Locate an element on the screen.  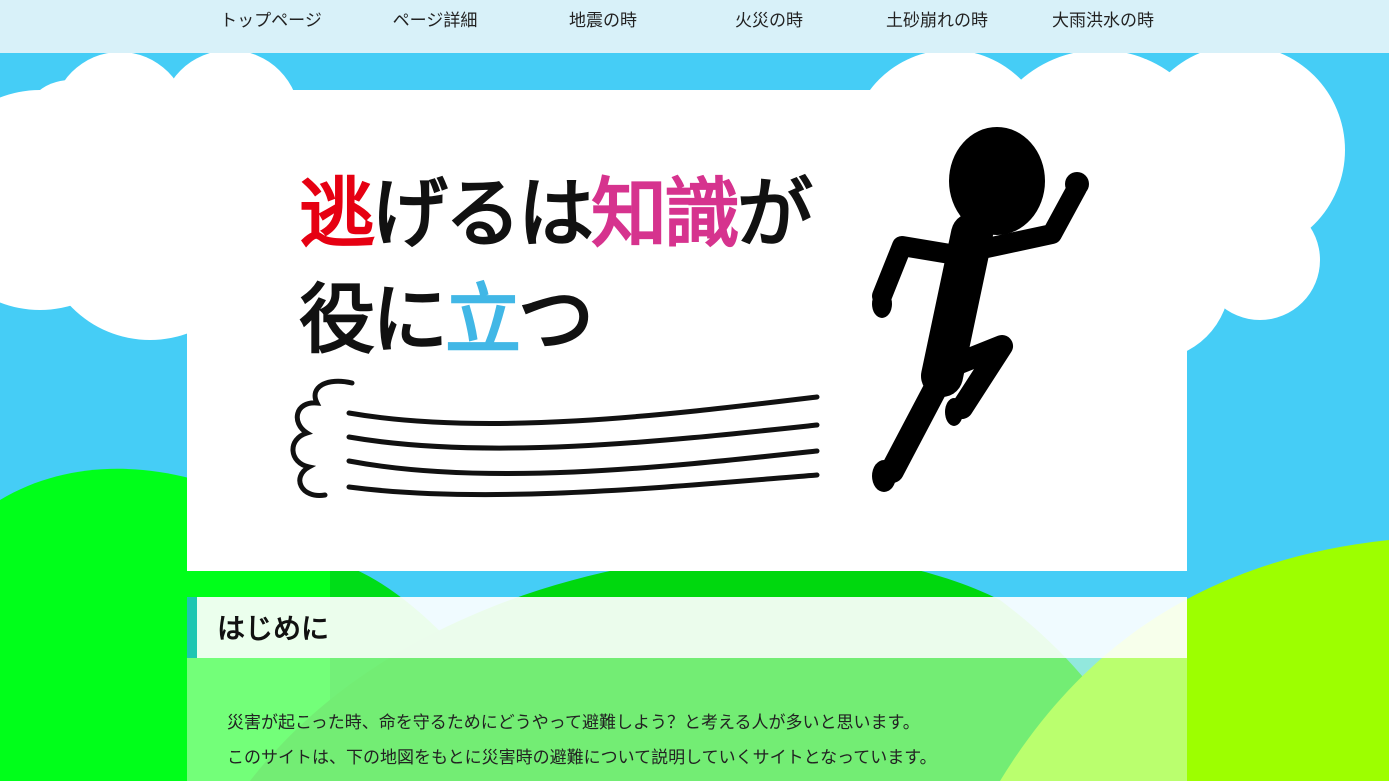
top-navigation: トップページ ページ詳細 地震の時 火災の時 土砂崩れの時 大雨洪水の時 is located at coordinates (694, 26).